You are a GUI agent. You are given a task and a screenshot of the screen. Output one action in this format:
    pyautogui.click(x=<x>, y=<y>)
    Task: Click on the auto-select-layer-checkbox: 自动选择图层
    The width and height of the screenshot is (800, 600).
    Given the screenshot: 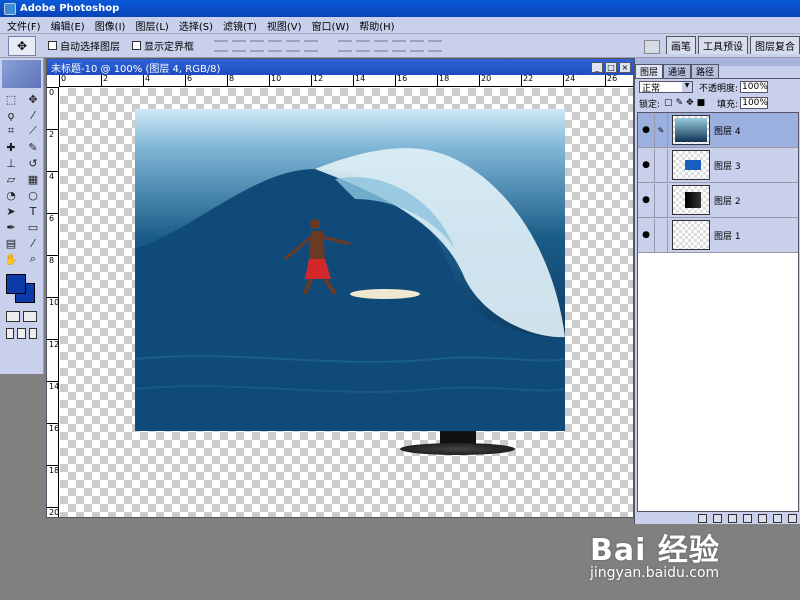 What is the action you would take?
    pyautogui.click(x=84, y=45)
    